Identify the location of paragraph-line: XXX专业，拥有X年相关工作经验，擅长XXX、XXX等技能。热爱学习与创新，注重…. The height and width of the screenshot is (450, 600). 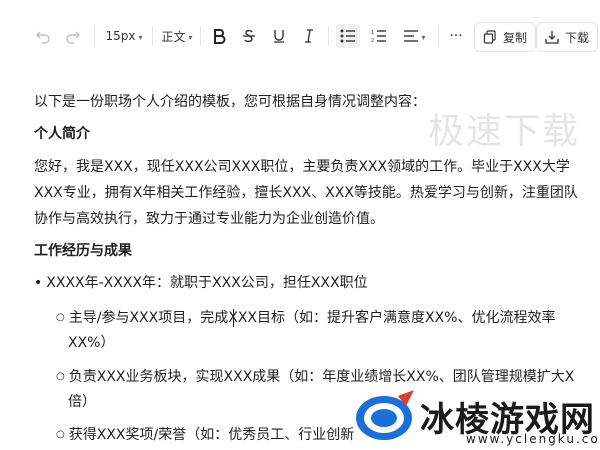
(306, 193).